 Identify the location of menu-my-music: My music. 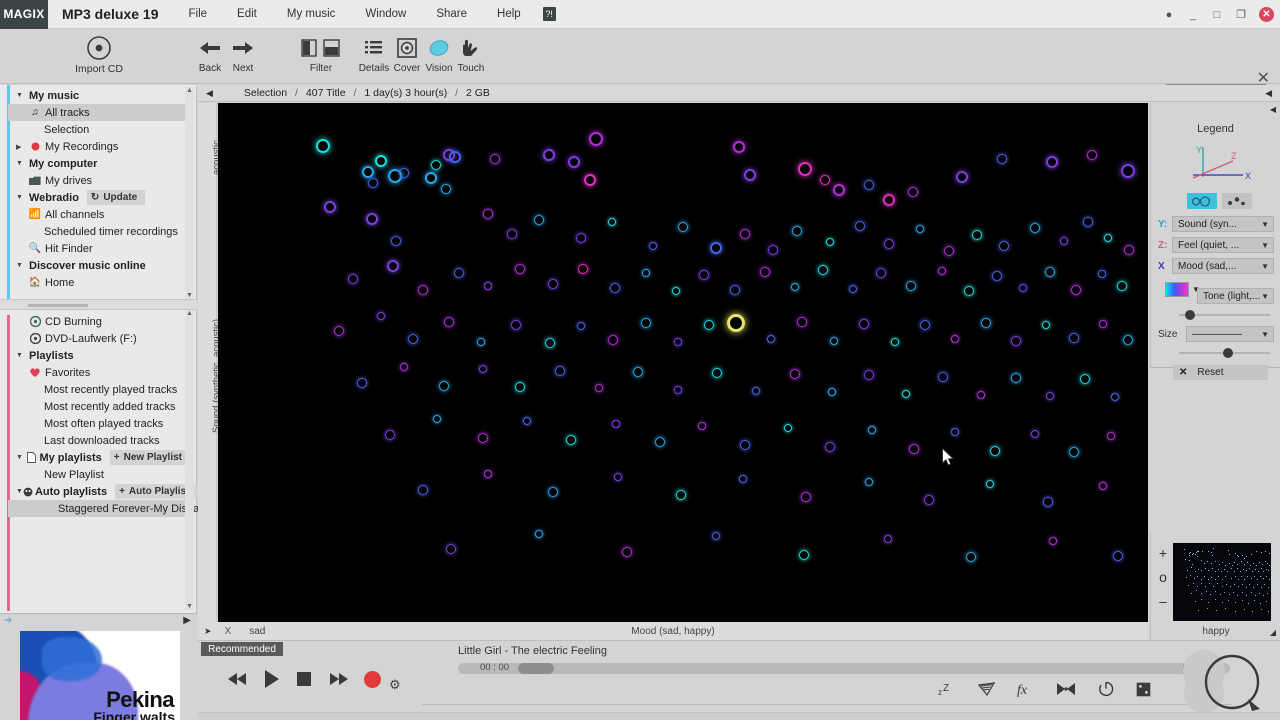
(311, 14).